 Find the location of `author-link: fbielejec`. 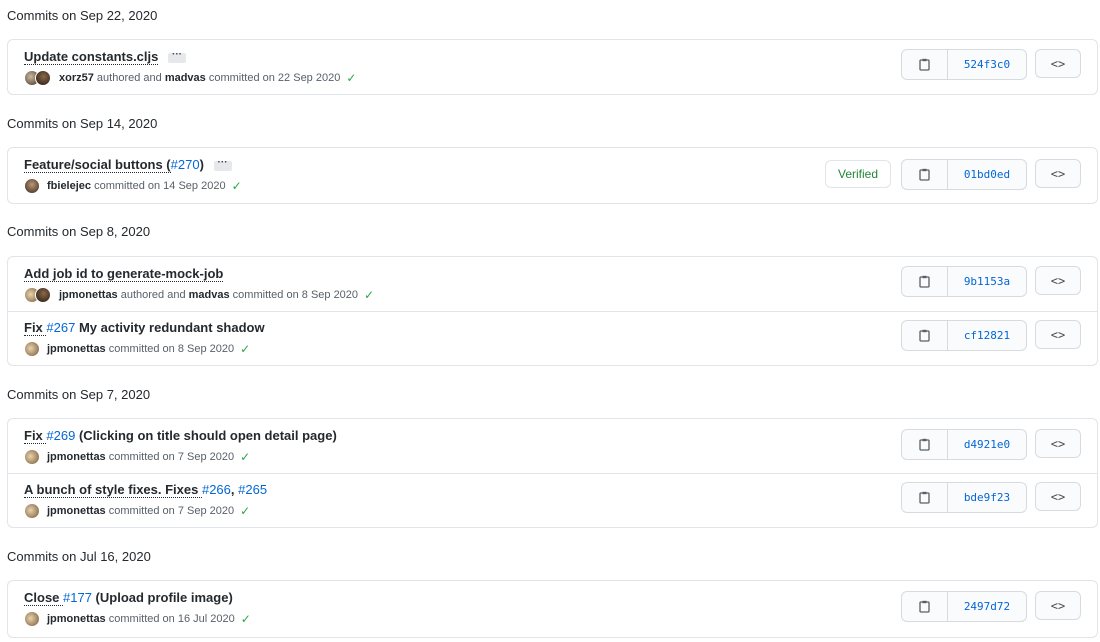

author-link: fbielejec is located at coordinates (69, 186).